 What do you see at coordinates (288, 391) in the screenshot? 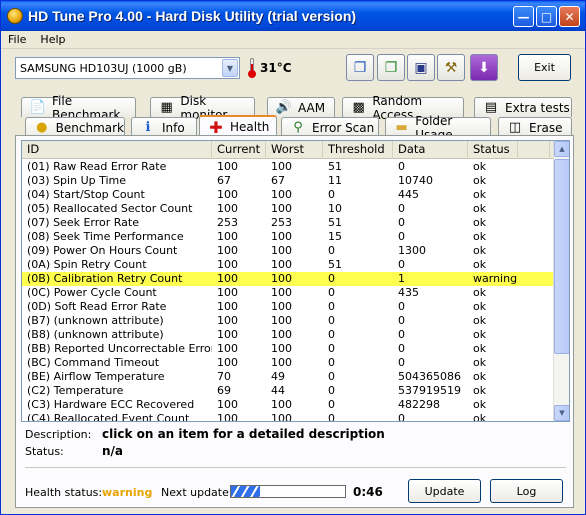
I see `table-row: (C2) Temperature 69 44 0 537919519 ok` at bounding box center [288, 391].